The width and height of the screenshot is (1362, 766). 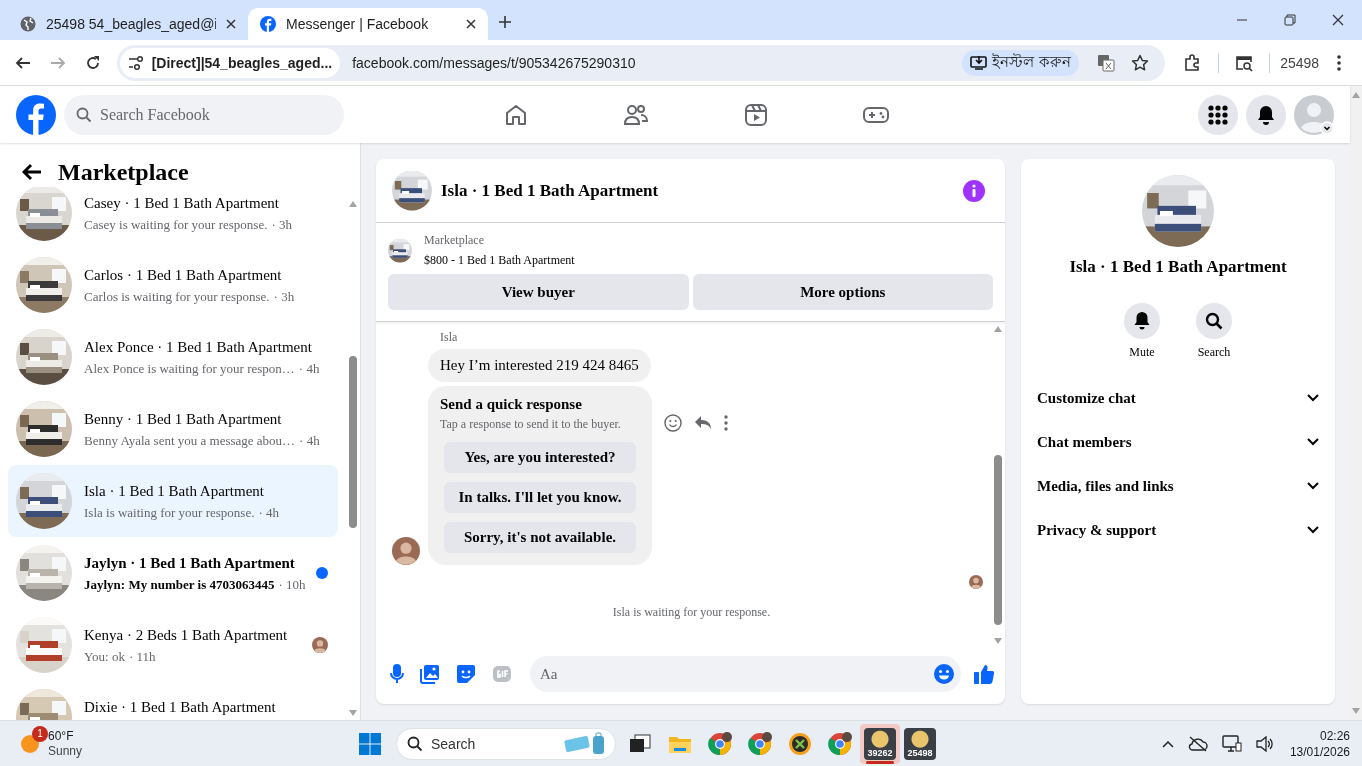 What do you see at coordinates (511, 404) in the screenshot?
I see `quick-response-title: Send a quick response` at bounding box center [511, 404].